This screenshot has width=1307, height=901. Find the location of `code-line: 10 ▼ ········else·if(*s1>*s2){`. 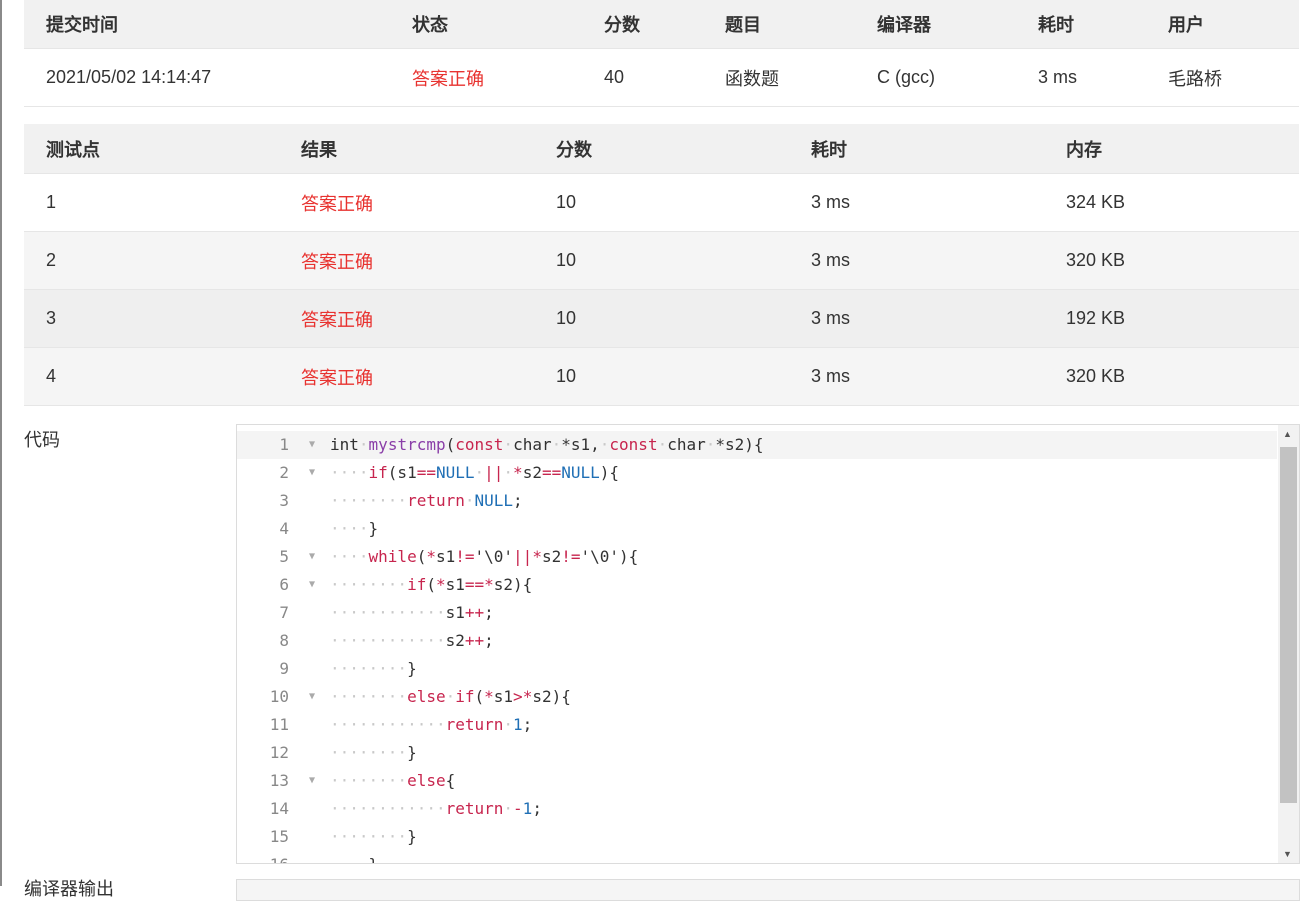

code-line: 10 ▼ ········else·if(*s1>*s2){ is located at coordinates (757, 697).